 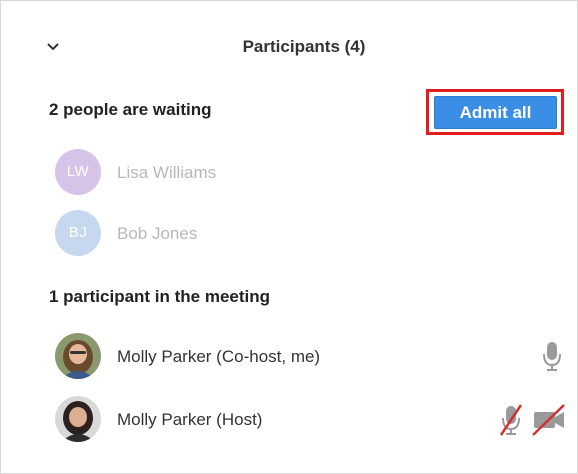 What do you see at coordinates (160, 296) in the screenshot?
I see `meeting-heading: 1 participant in the meeting` at bounding box center [160, 296].